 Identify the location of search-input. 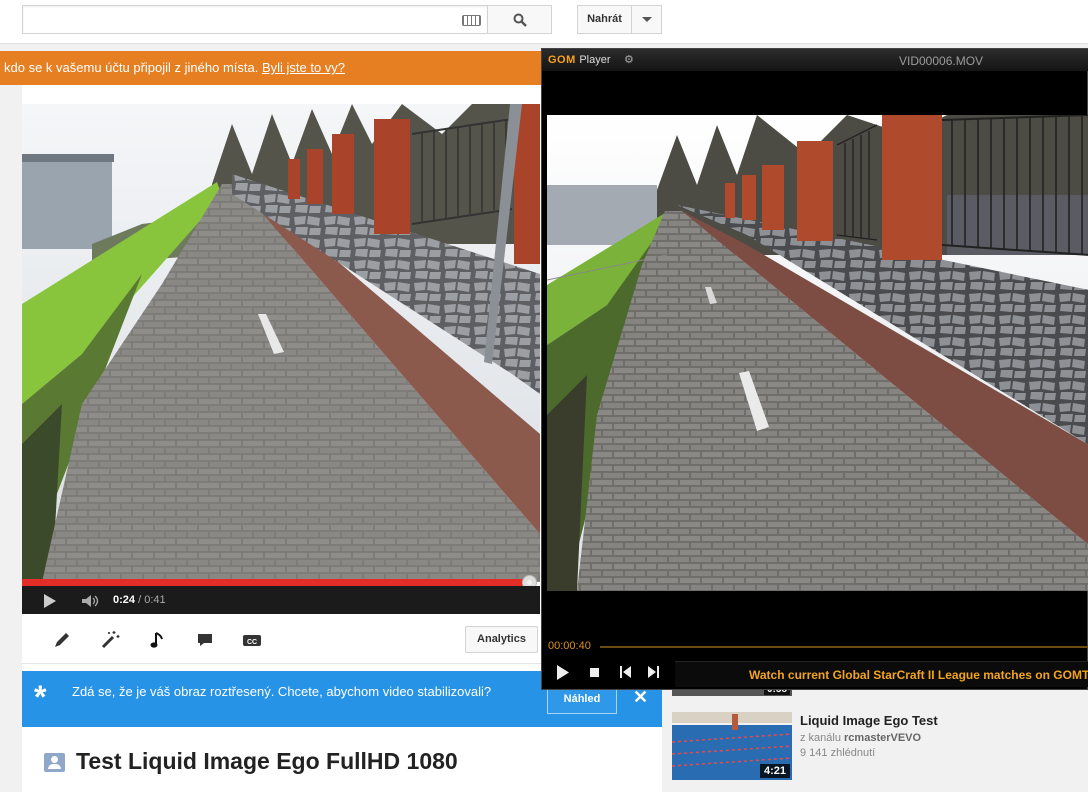
(254, 19).